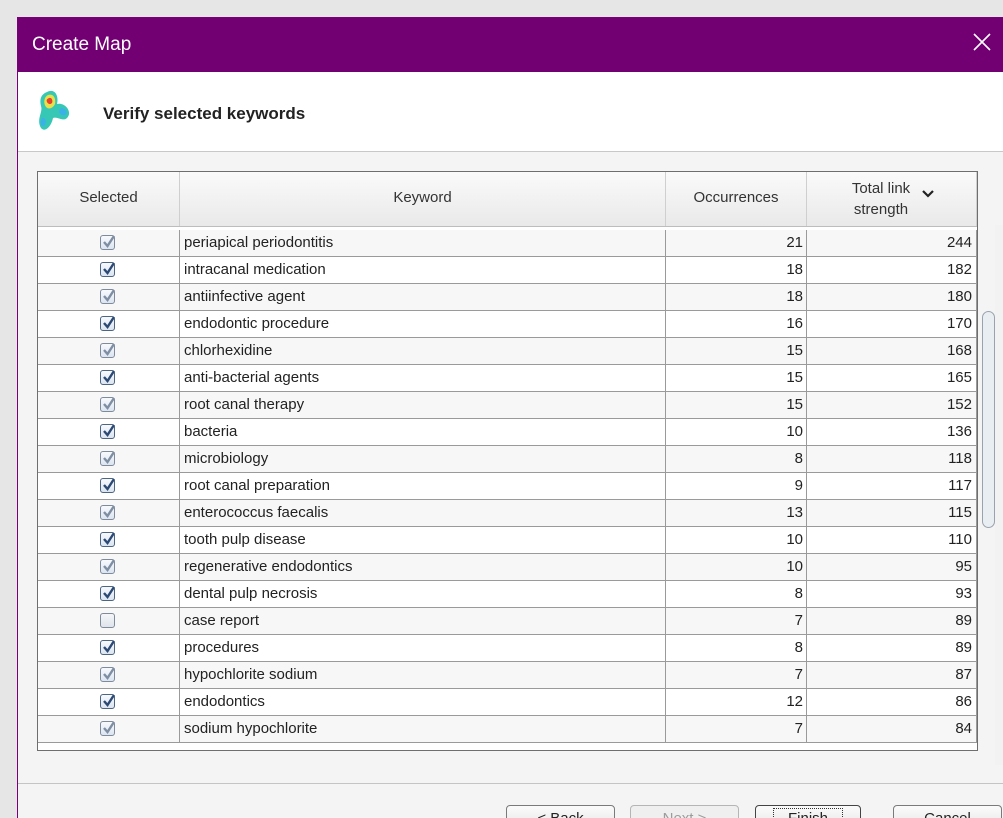  What do you see at coordinates (808, 811) in the screenshot?
I see `finish-button: Finish` at bounding box center [808, 811].